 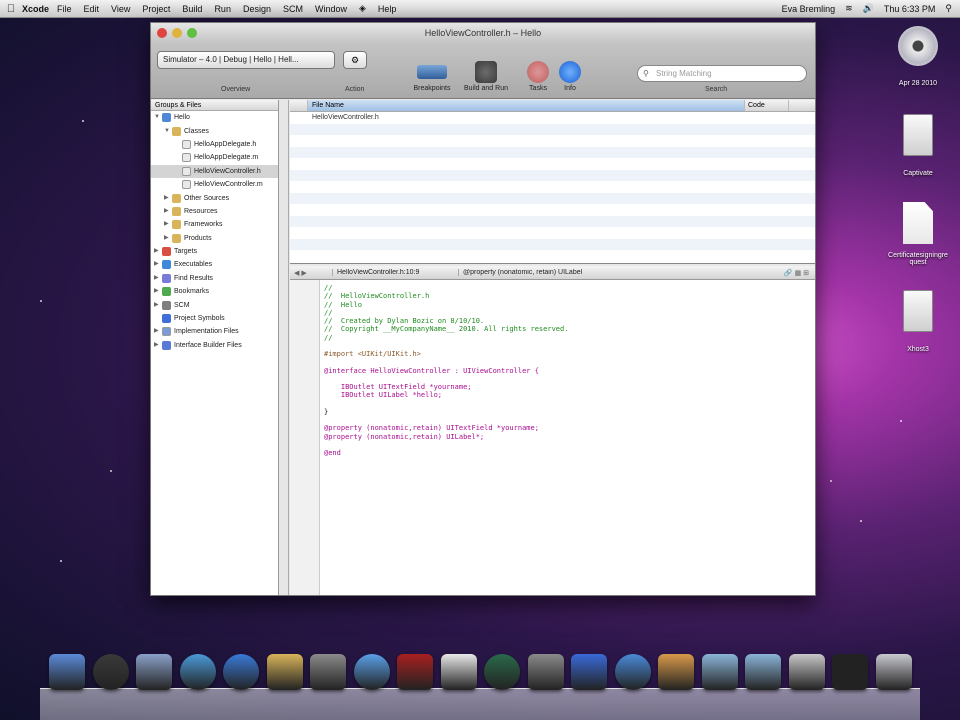 What do you see at coordinates (214, 278) in the screenshot?
I see `sidebar-item: ▶ Find Results` at bounding box center [214, 278].